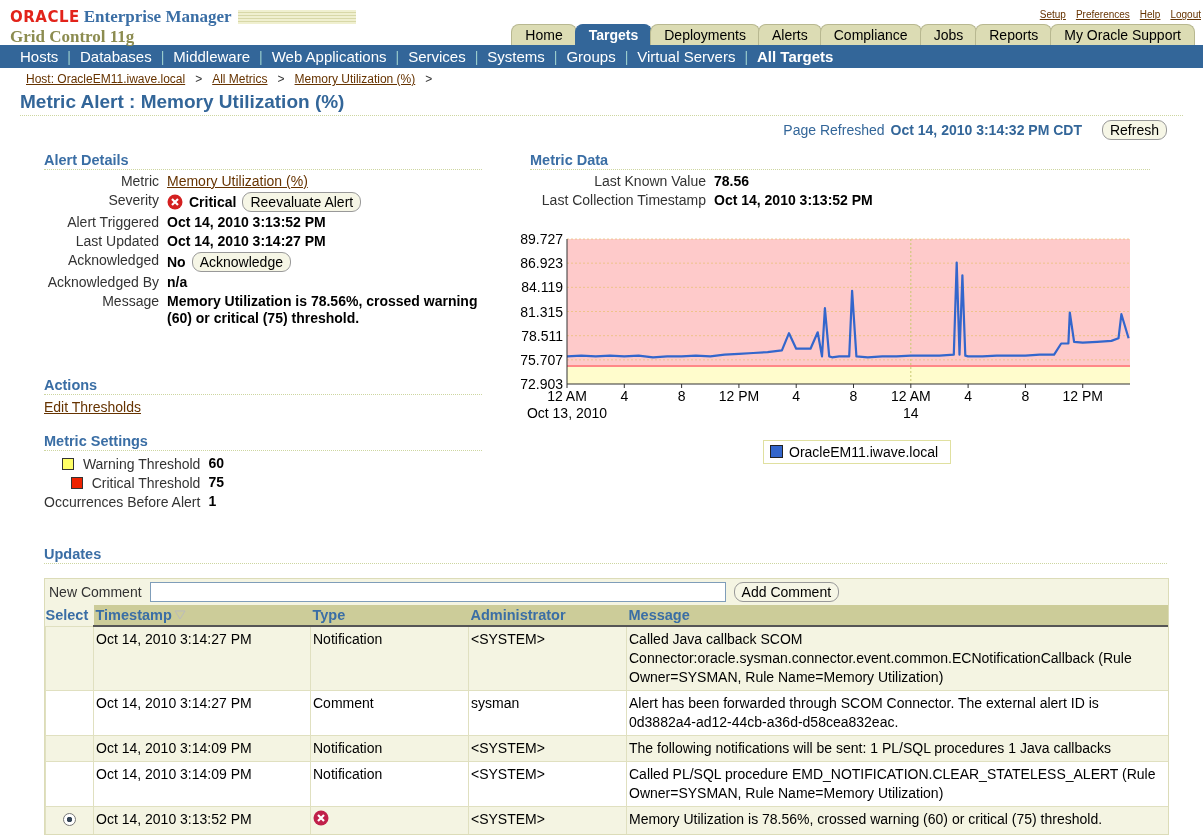 The width and height of the screenshot is (1203, 837). I want to click on add-comment-button: Add Comment, so click(786, 592).